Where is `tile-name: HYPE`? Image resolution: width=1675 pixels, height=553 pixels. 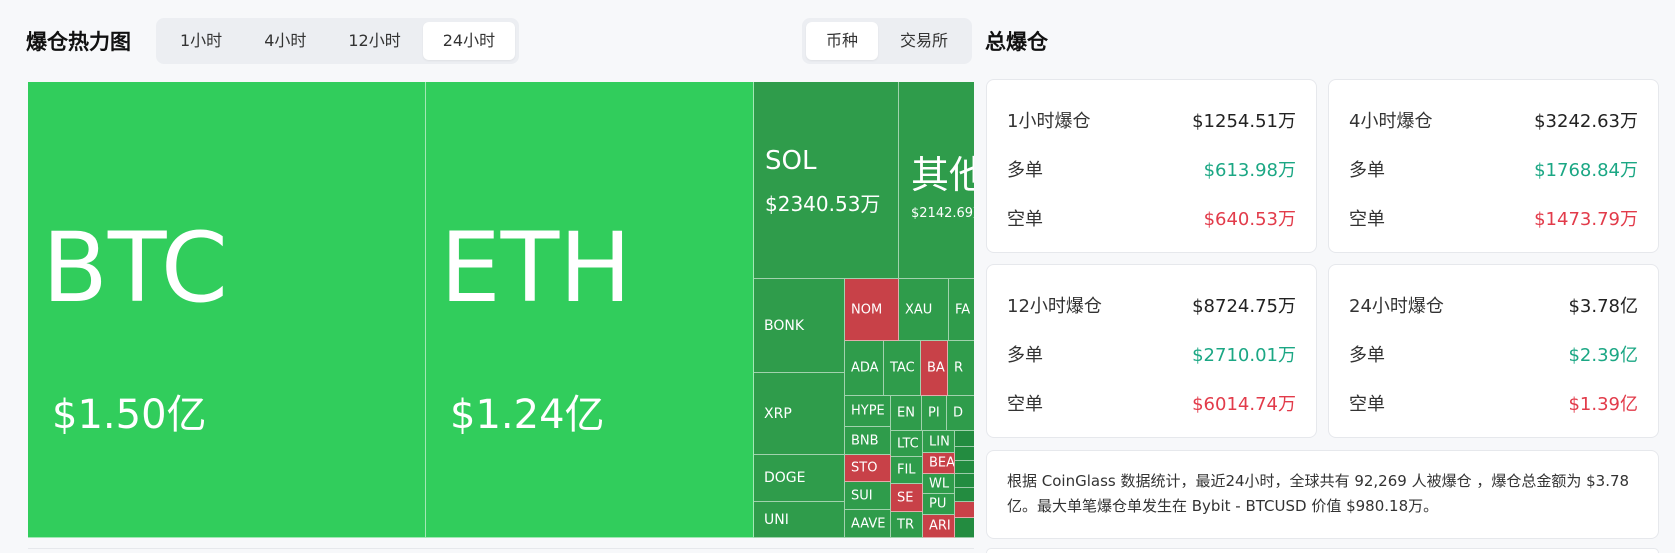 tile-name: HYPE is located at coordinates (868, 411).